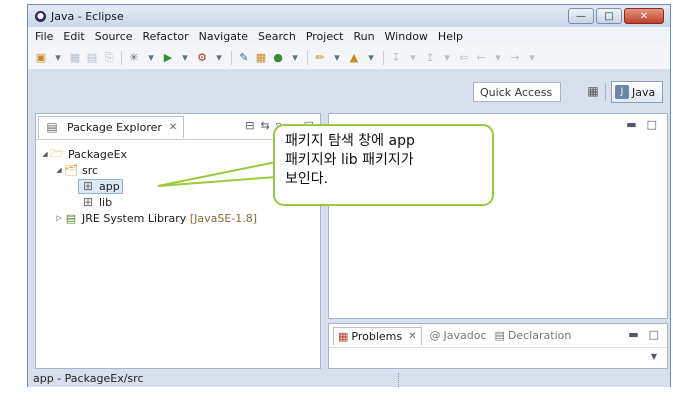  Describe the element at coordinates (349, 160) in the screenshot. I see `callout-line-2: 패키지와 lib 패키지가` at that location.